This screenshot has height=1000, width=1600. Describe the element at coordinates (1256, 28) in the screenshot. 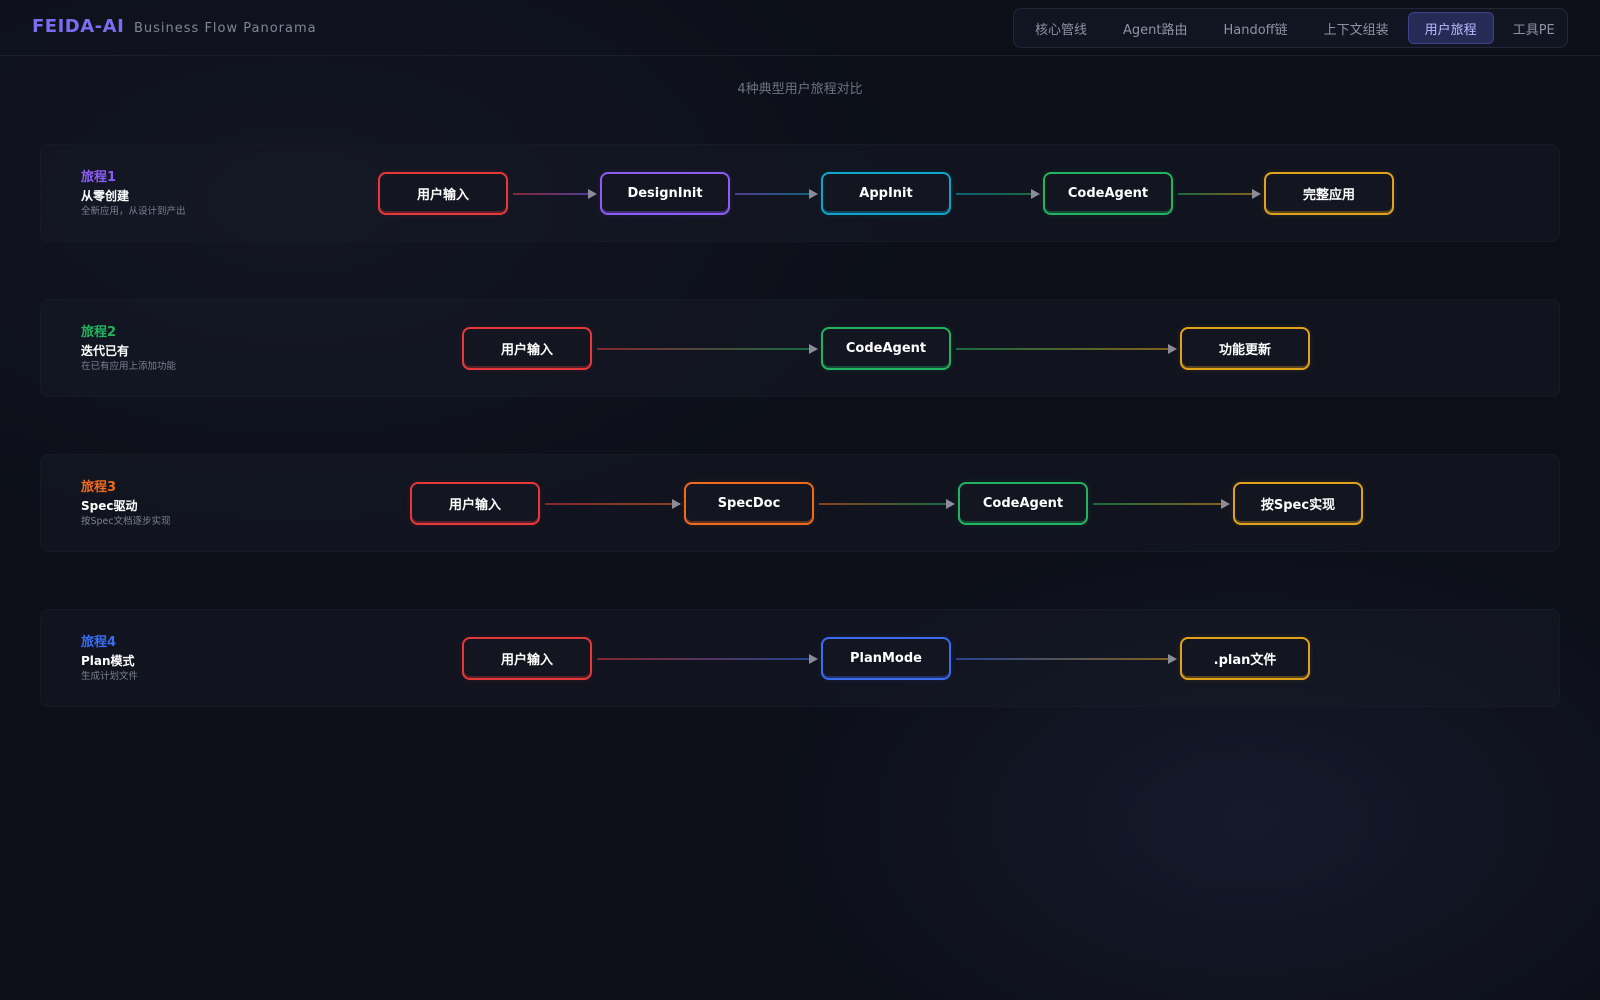

I see `tab-2: Handoff链` at that location.